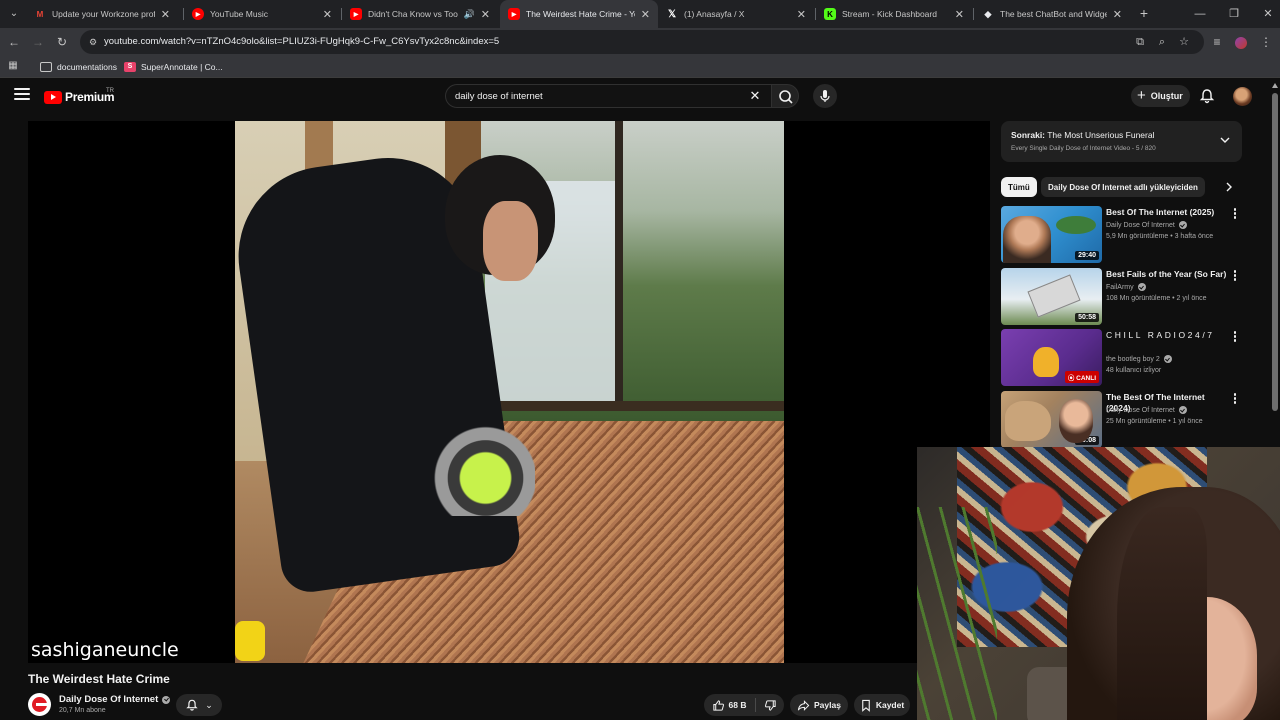 This screenshot has height=720, width=1280. I want to click on video-thumbnail: 50:58, so click(1051, 296).